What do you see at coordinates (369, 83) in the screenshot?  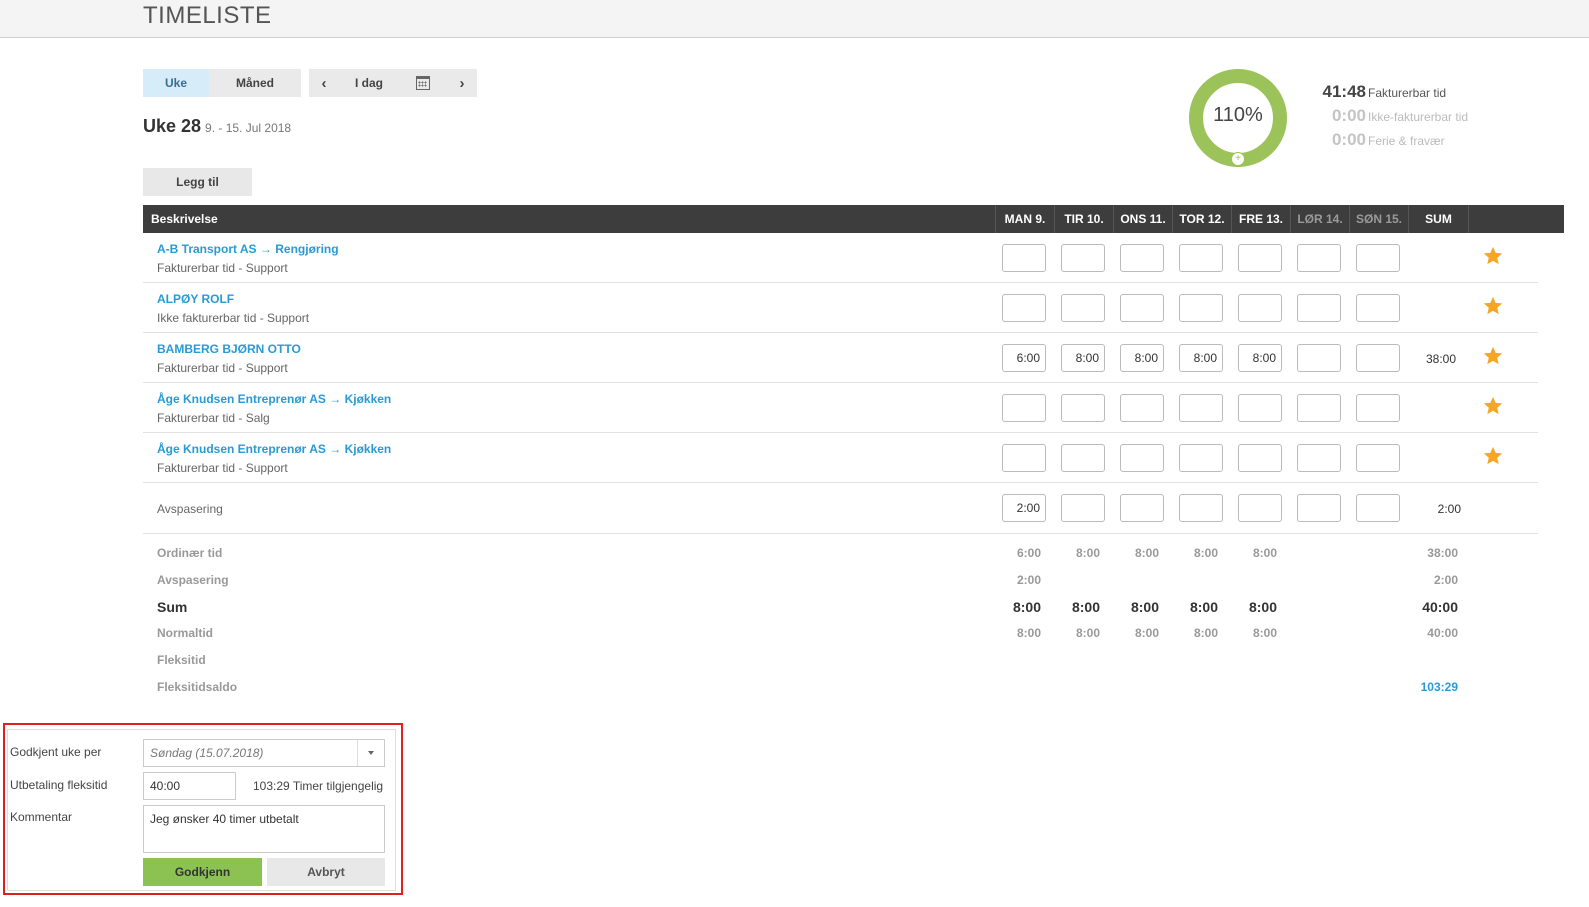 I see `today-button: I dag` at bounding box center [369, 83].